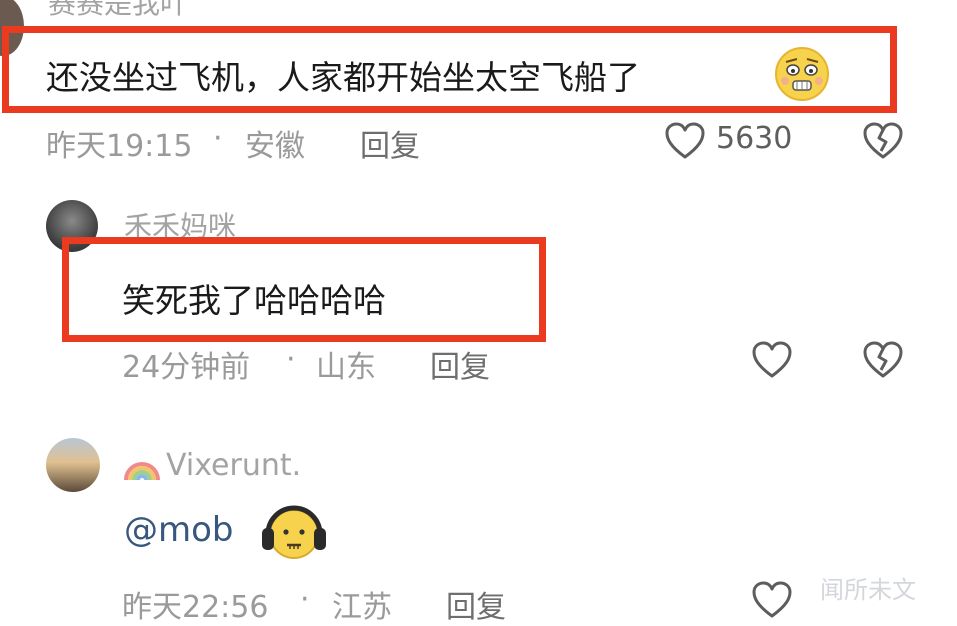 This screenshot has width=957, height=626. Describe the element at coordinates (390, 143) in the screenshot. I see `comment-1-reply-button: 回复` at that location.